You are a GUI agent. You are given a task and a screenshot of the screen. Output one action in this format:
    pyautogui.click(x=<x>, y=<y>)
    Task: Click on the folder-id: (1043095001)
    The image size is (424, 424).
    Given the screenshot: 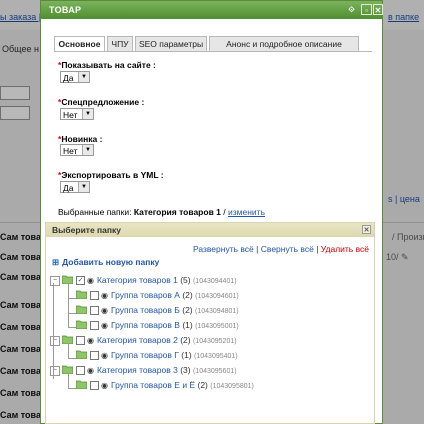 What is the action you would take?
    pyautogui.click(x=217, y=326)
    